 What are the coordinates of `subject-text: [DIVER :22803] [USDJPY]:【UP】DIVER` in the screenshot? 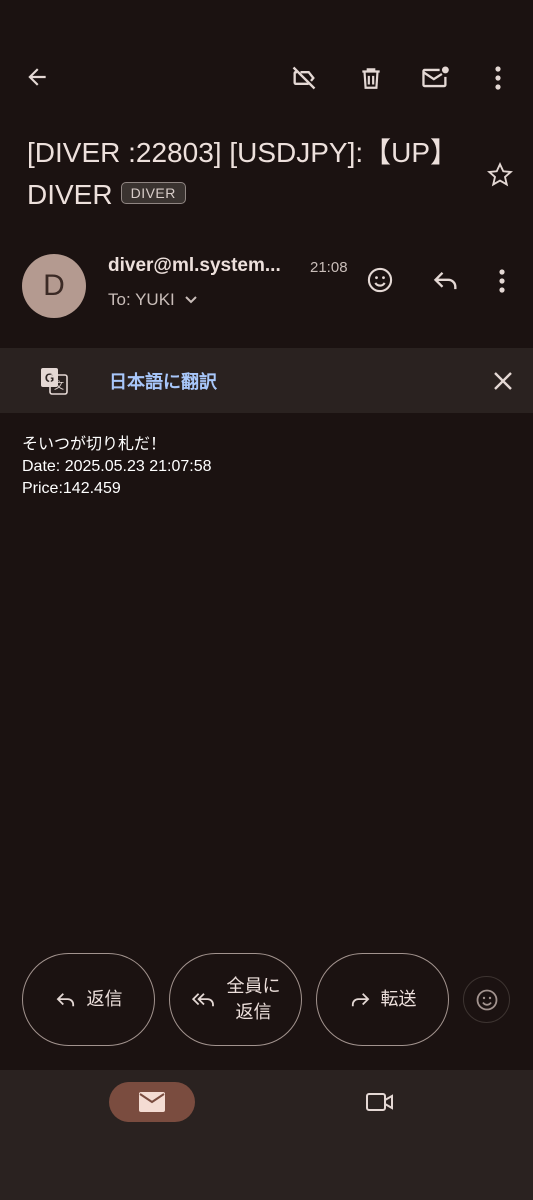 It's located at (243, 173).